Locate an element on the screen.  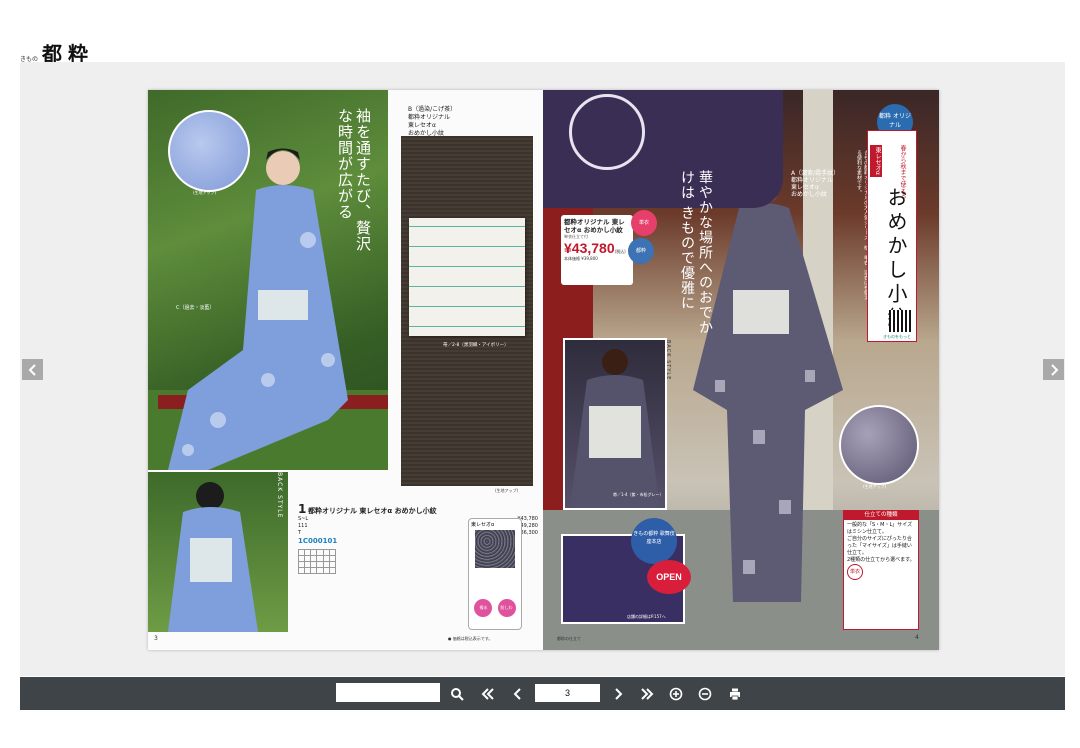
price-row-label: 111 is located at coordinates (303, 526).